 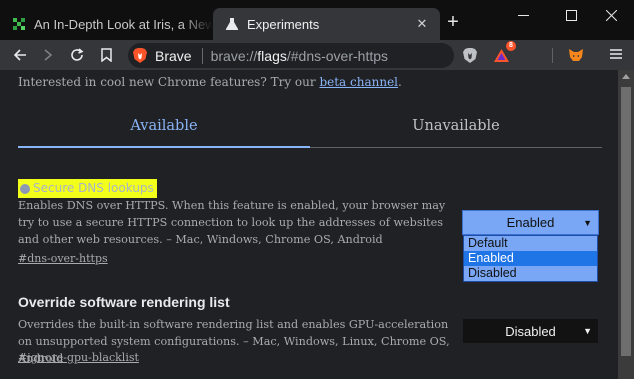 I want to click on flag-title-highlighted: Secure DNS lookups, so click(x=87, y=188).